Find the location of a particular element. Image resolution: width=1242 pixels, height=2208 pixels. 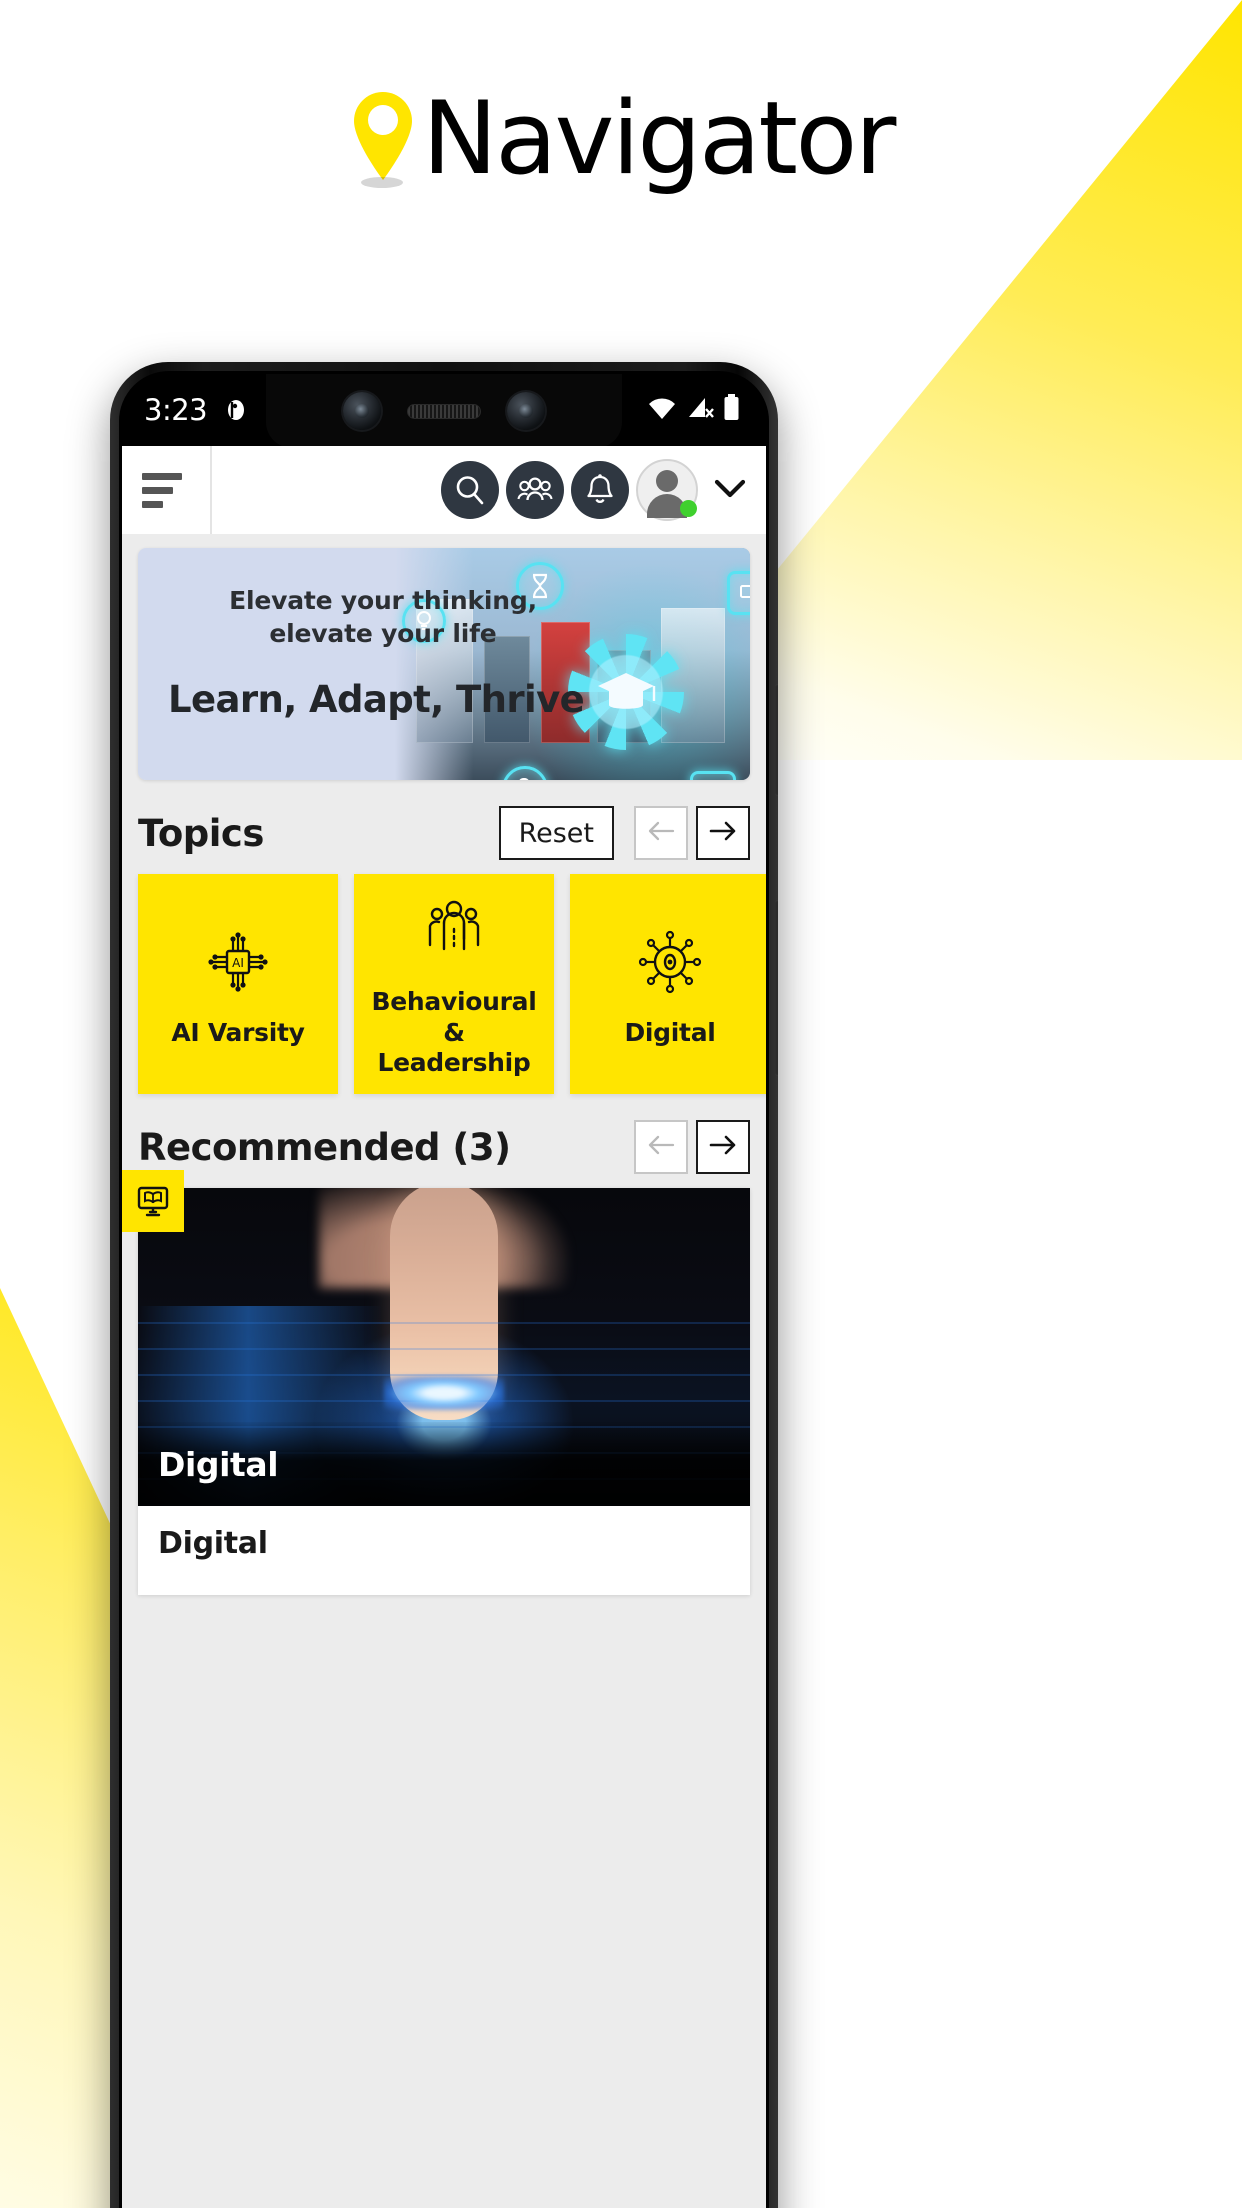

status-badge is located at coordinates (688, 508).